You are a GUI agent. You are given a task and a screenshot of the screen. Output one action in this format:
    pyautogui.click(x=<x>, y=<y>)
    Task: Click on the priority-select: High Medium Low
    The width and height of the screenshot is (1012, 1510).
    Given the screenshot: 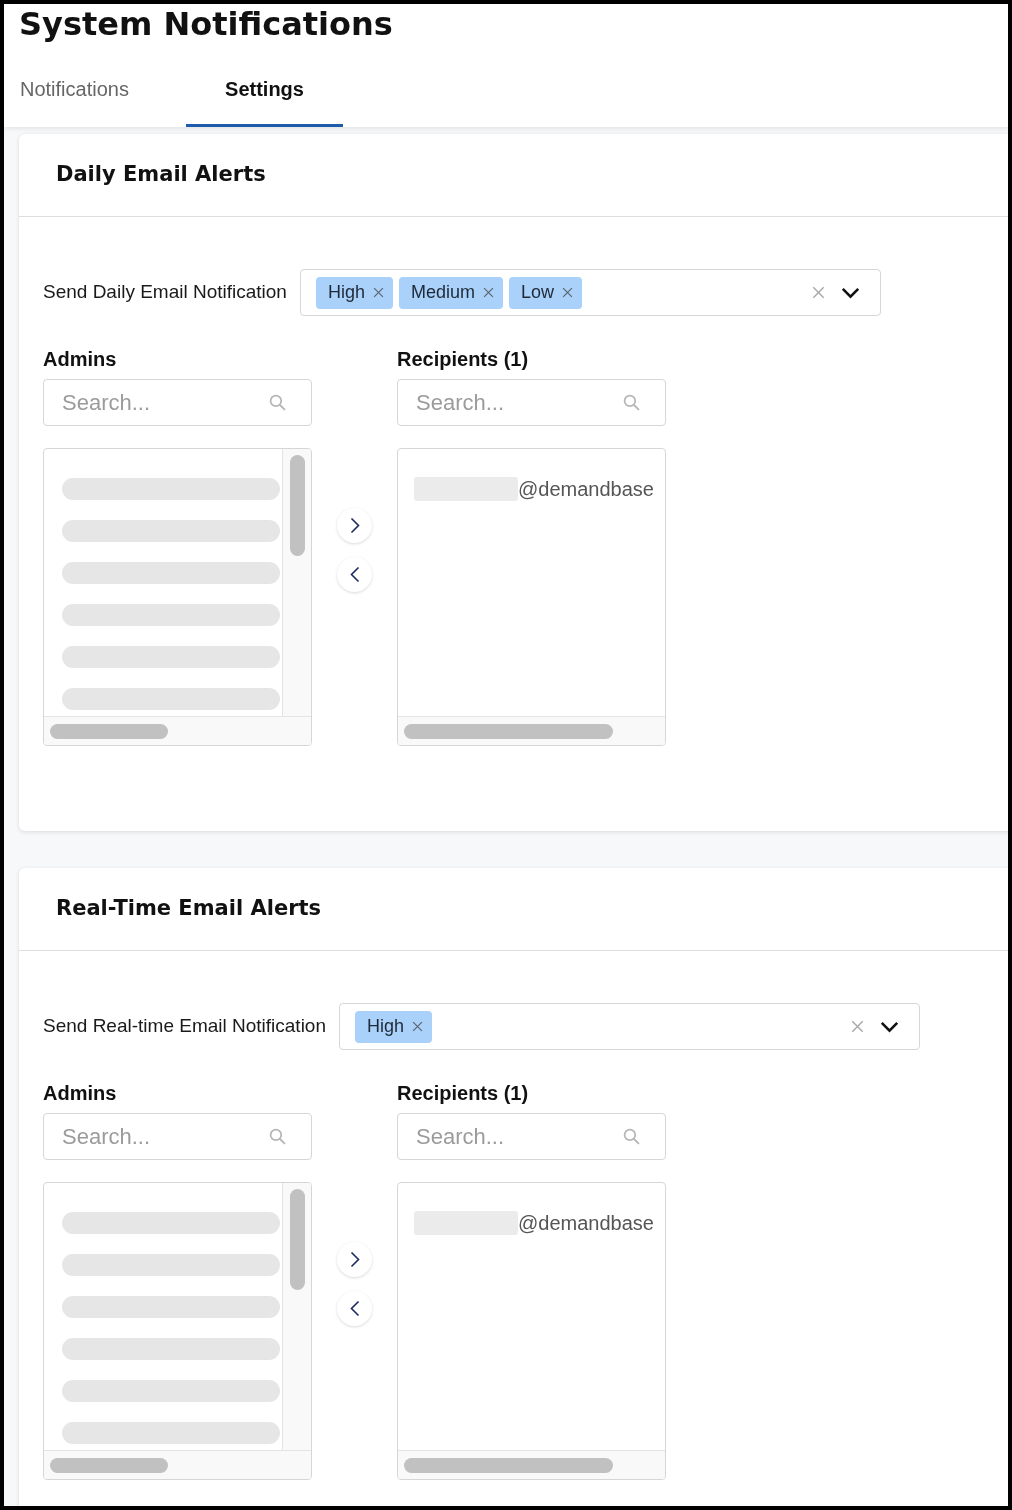 What is the action you would take?
    pyautogui.click(x=590, y=292)
    